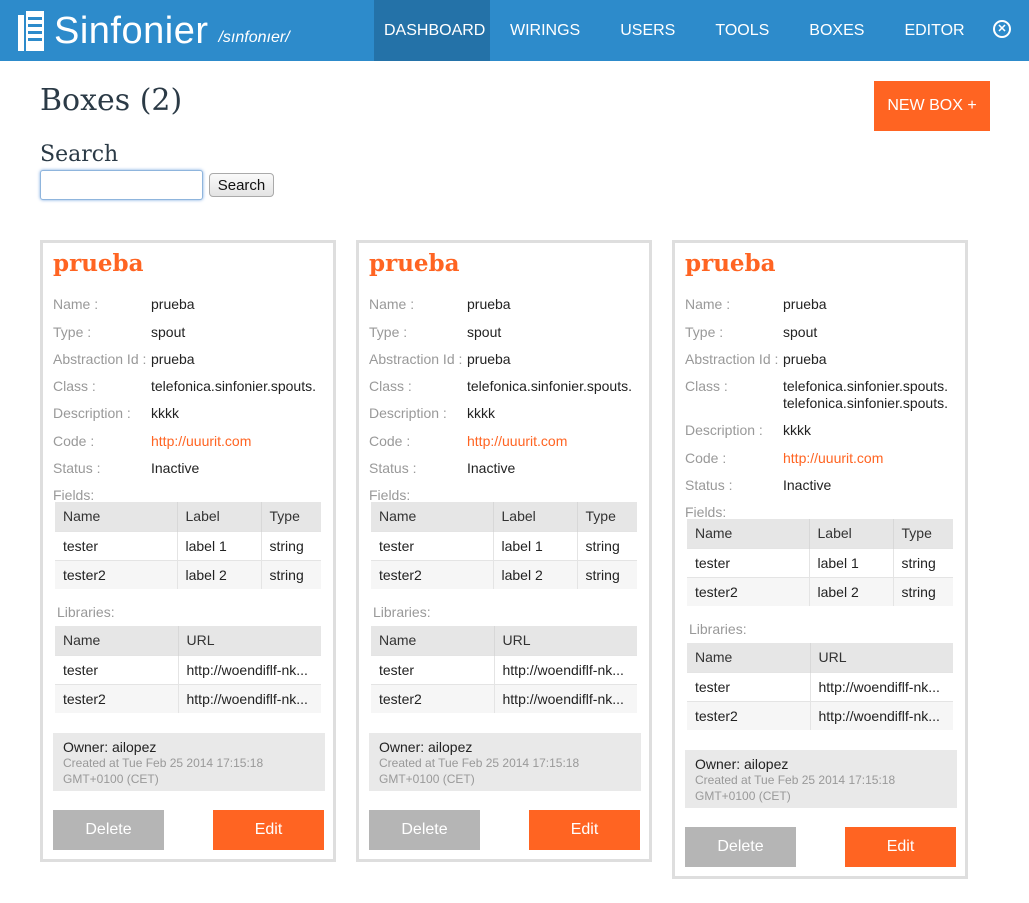 Image resolution: width=1029 pixels, height=903 pixels. I want to click on logout-icon: ✕, so click(1002, 29).